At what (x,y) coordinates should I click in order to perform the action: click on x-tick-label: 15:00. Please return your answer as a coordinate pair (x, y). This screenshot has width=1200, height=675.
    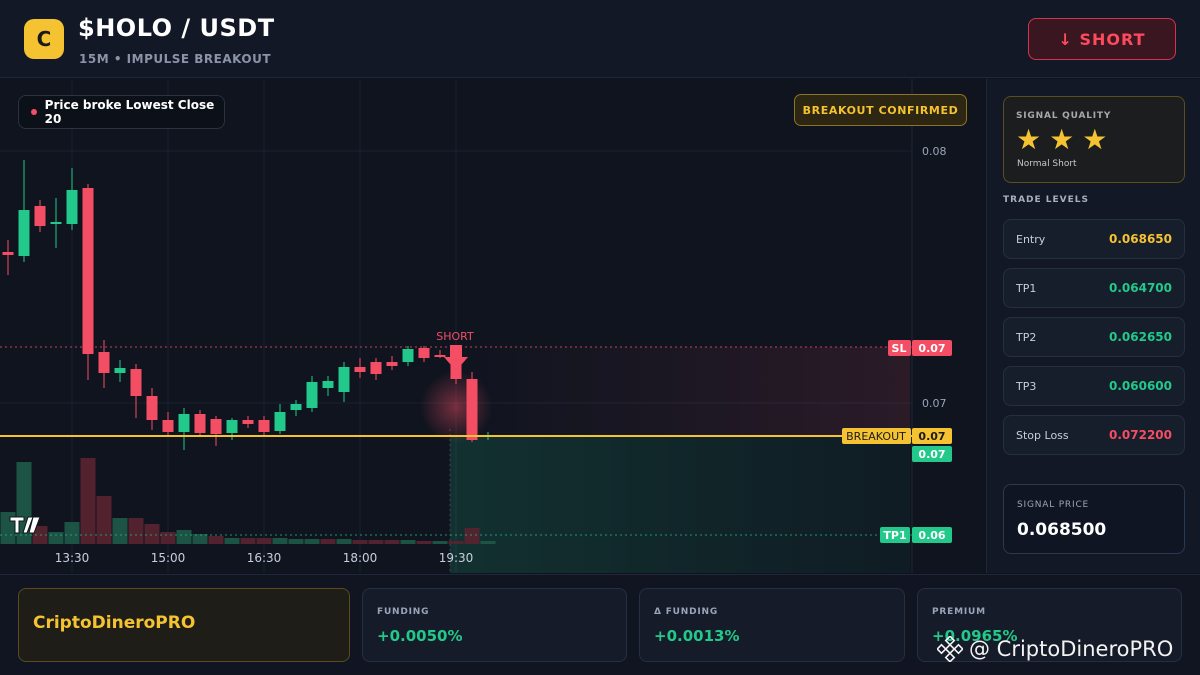
    Looking at the image, I should click on (168, 558).